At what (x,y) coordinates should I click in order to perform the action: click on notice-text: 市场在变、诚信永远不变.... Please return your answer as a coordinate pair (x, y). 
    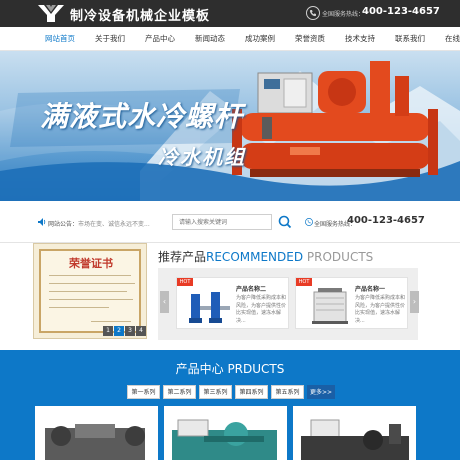
    Looking at the image, I should click on (114, 223).